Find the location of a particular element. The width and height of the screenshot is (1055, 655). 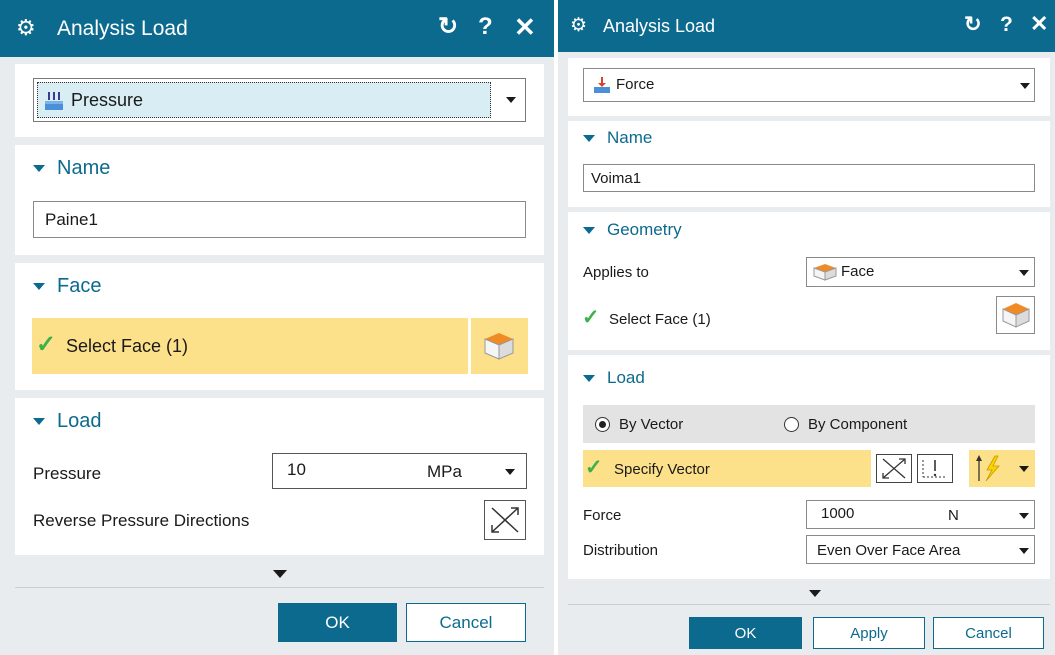

face-section-header: Face is located at coordinates (67, 286).